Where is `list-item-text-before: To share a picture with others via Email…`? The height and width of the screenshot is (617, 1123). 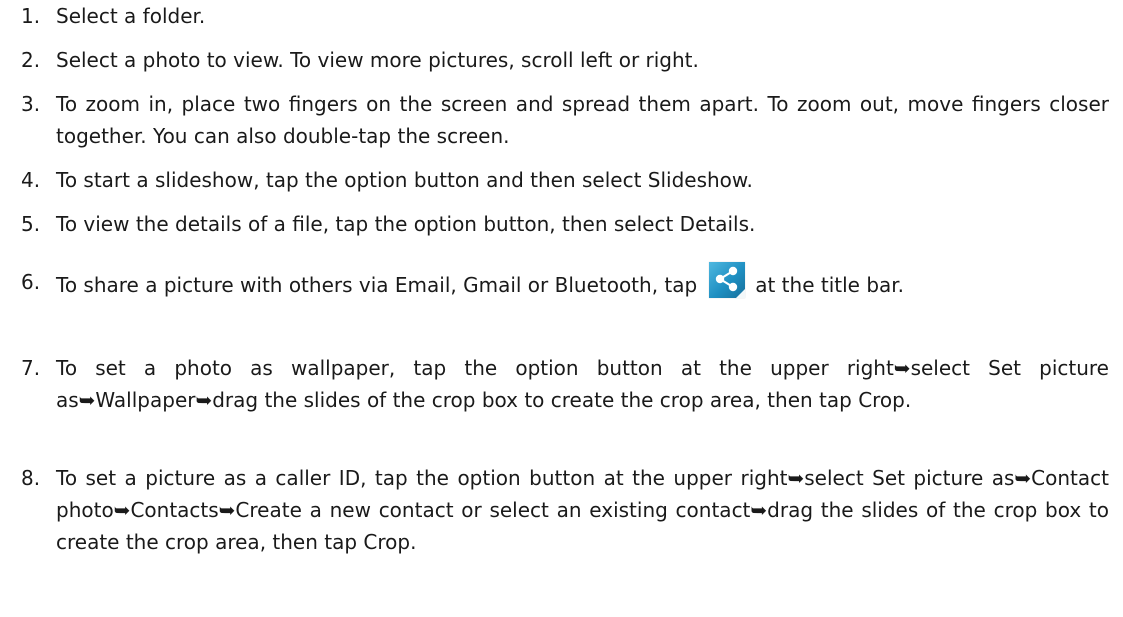
list-item-text-before: To share a picture with others via Email… is located at coordinates (377, 285).